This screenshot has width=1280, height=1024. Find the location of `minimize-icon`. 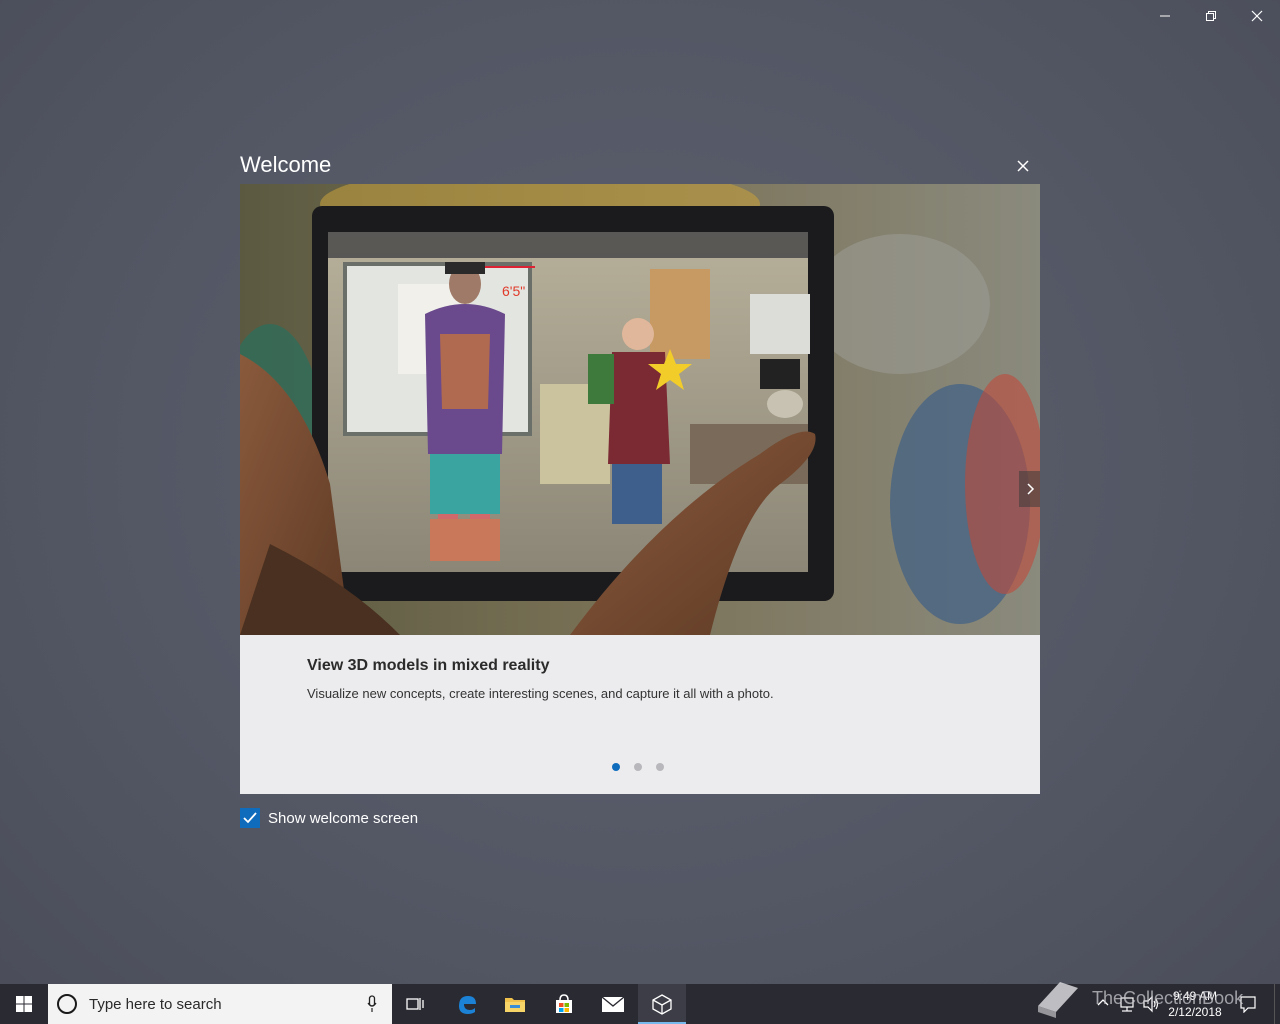

minimize-icon is located at coordinates (1165, 16).